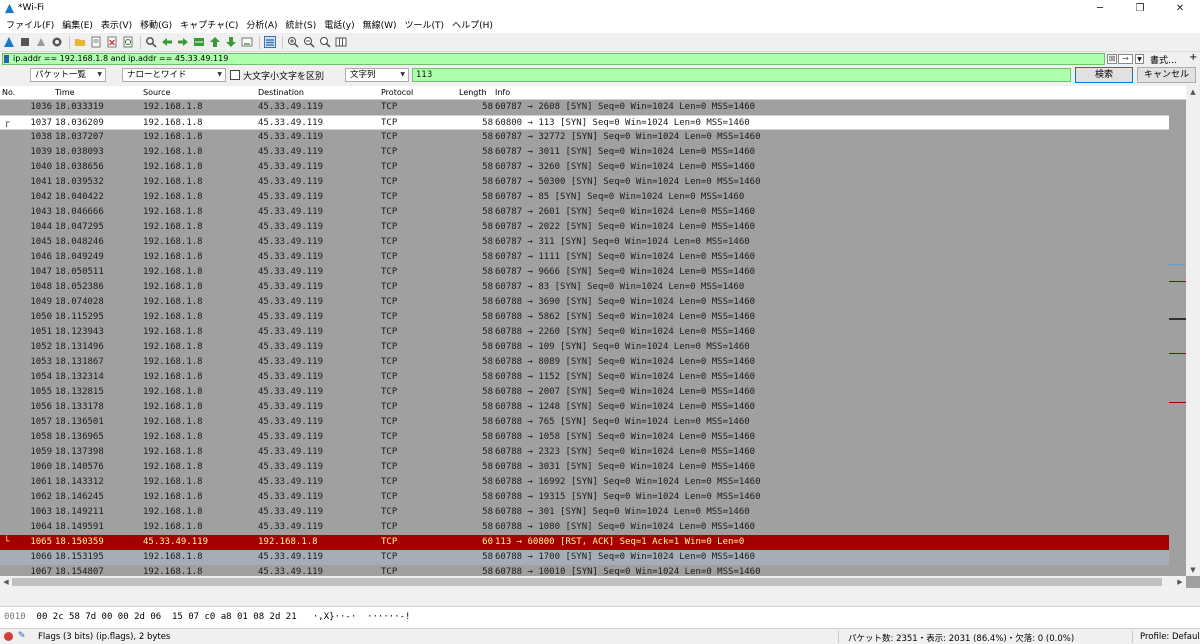  I want to click on go-to-packet-icon, so click(199, 42).